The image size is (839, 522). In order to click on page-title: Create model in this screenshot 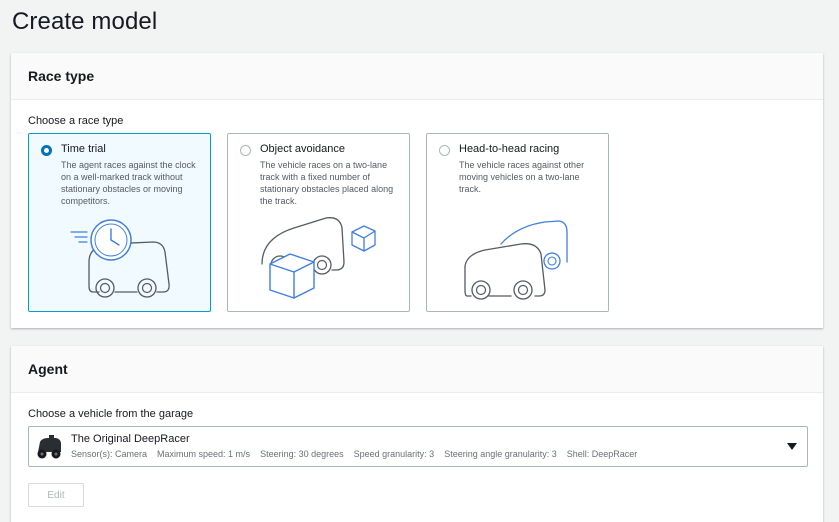, I will do `click(85, 21)`.